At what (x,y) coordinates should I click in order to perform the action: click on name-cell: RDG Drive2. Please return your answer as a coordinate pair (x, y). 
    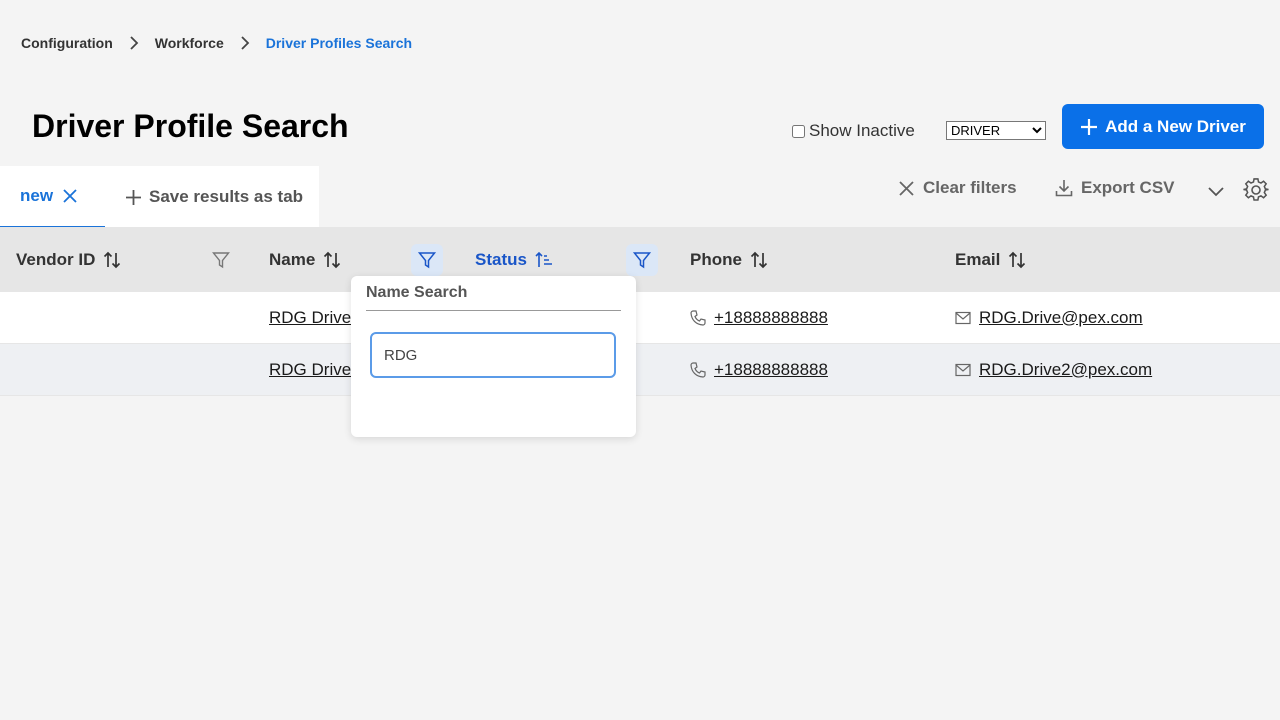
    Looking at the image, I should click on (315, 369).